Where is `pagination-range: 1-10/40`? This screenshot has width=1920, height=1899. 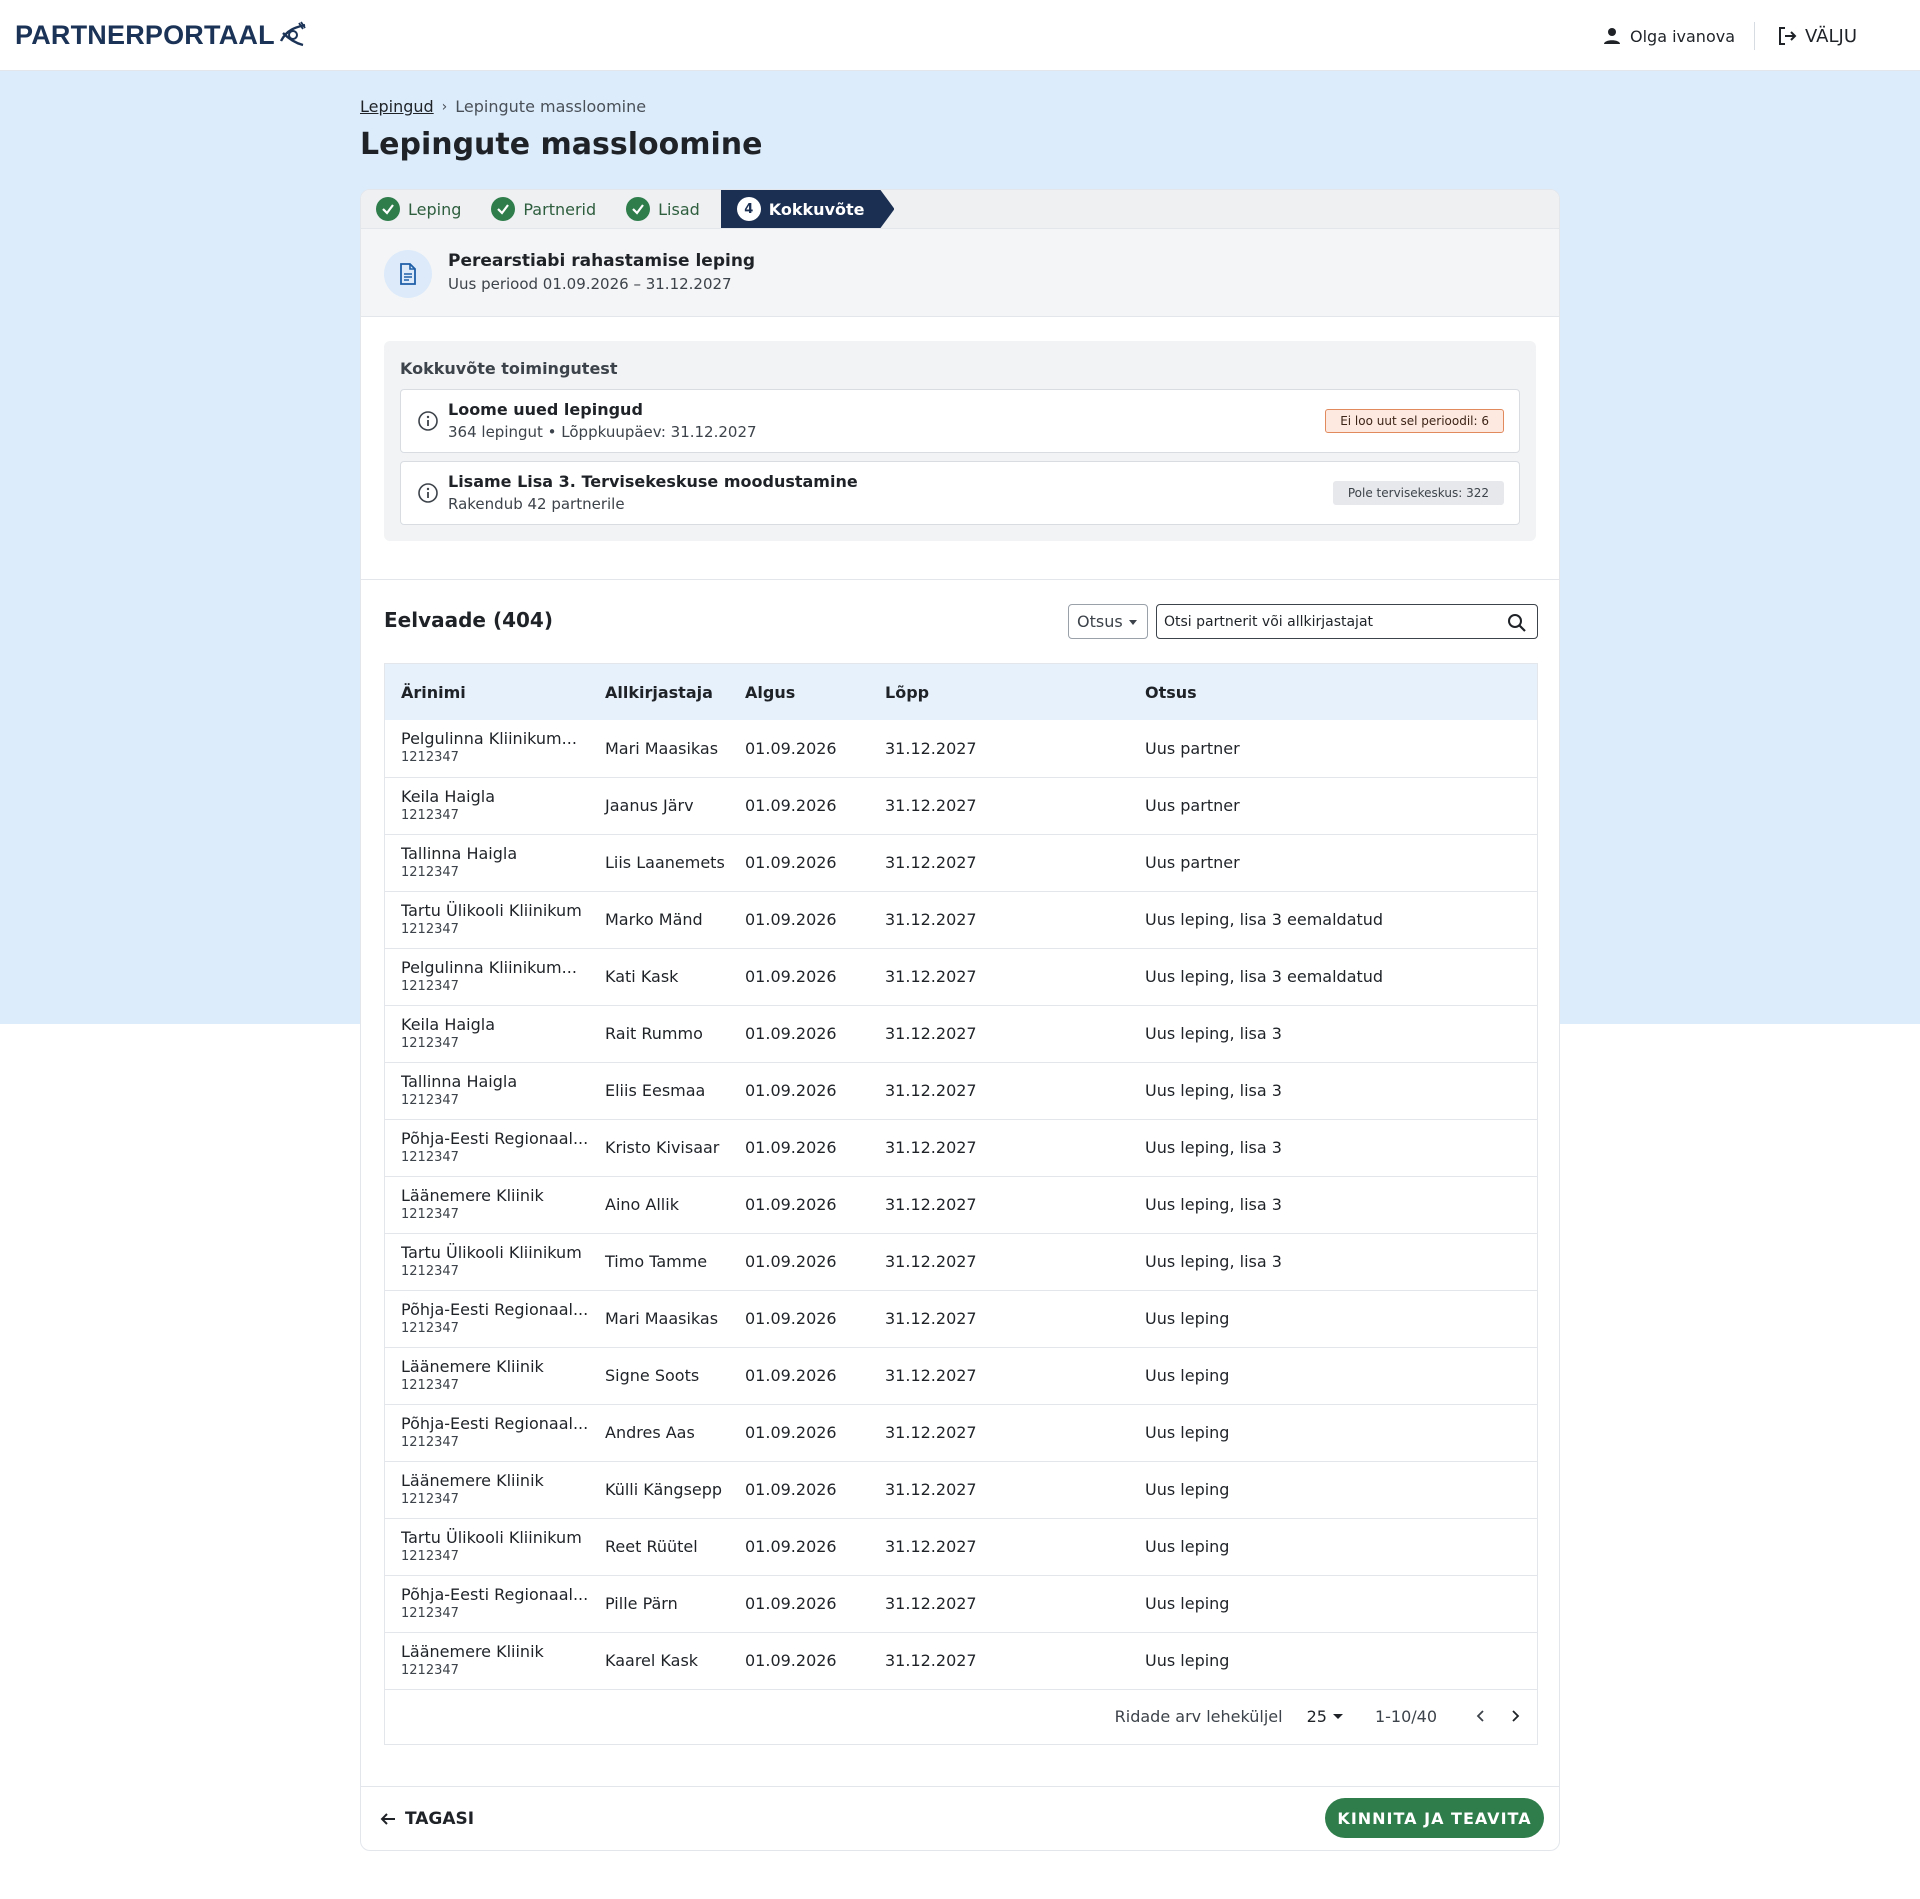
pagination-range: 1-10/40 is located at coordinates (1405, 1716).